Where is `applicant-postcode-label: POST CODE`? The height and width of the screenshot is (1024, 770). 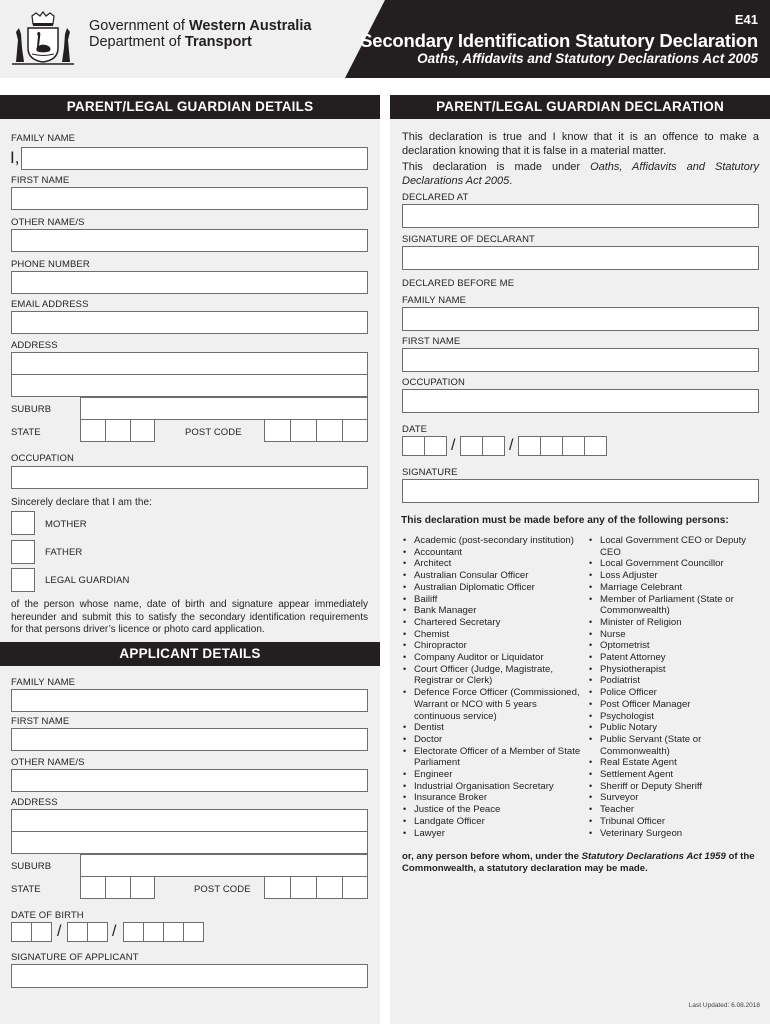
applicant-postcode-label: POST CODE is located at coordinates (222, 889).